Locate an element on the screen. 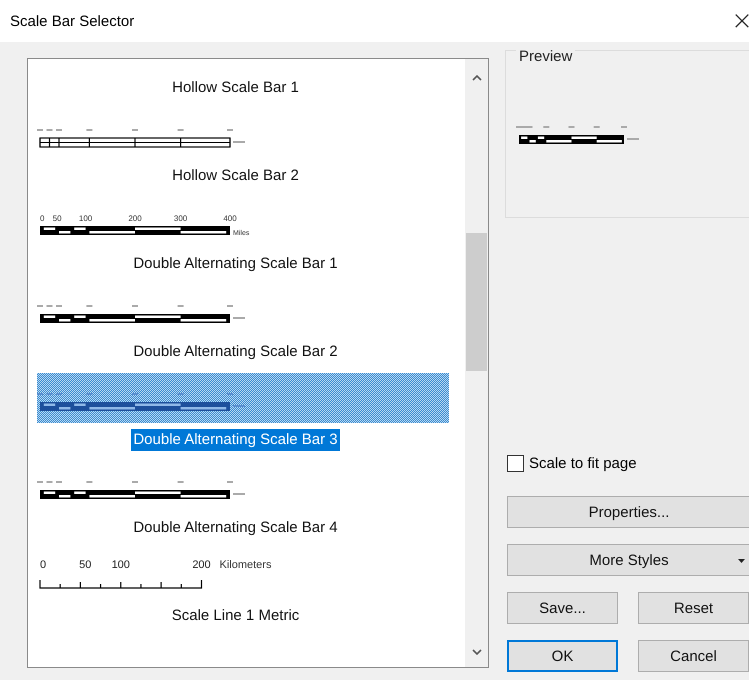  cancel-button: Cancel is located at coordinates (693, 656).